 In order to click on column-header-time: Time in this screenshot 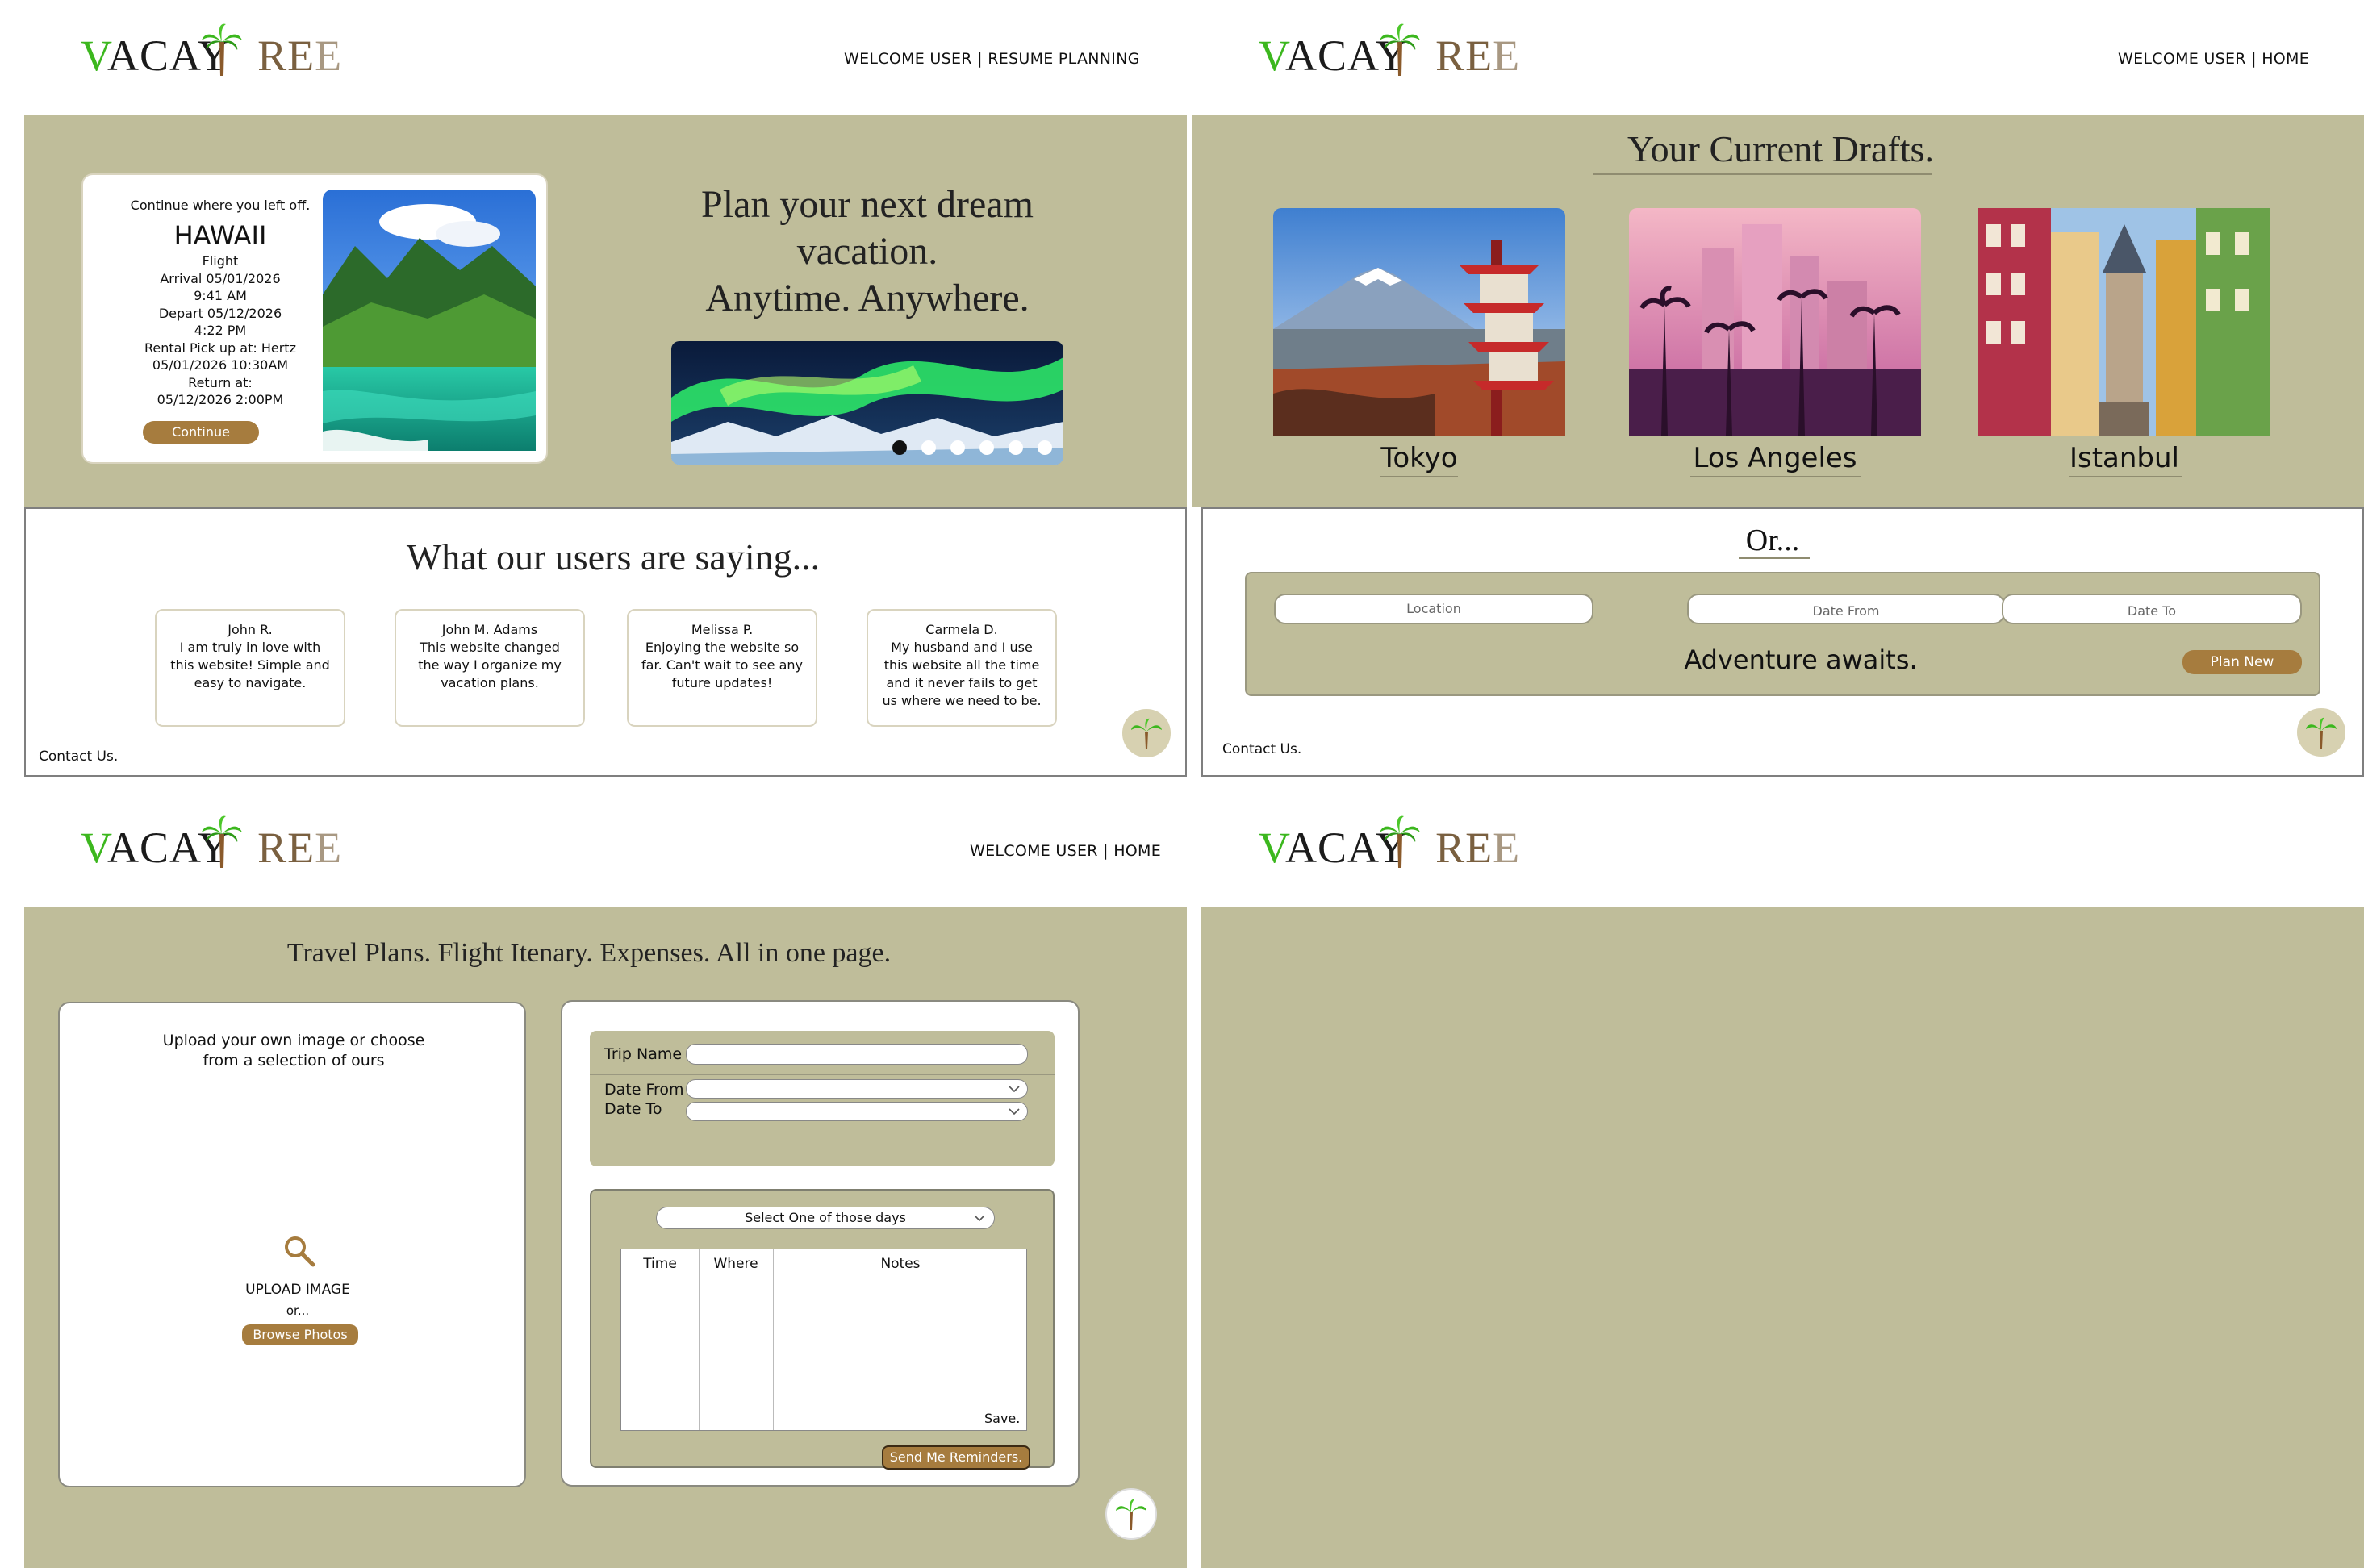, I will do `click(660, 1264)`.